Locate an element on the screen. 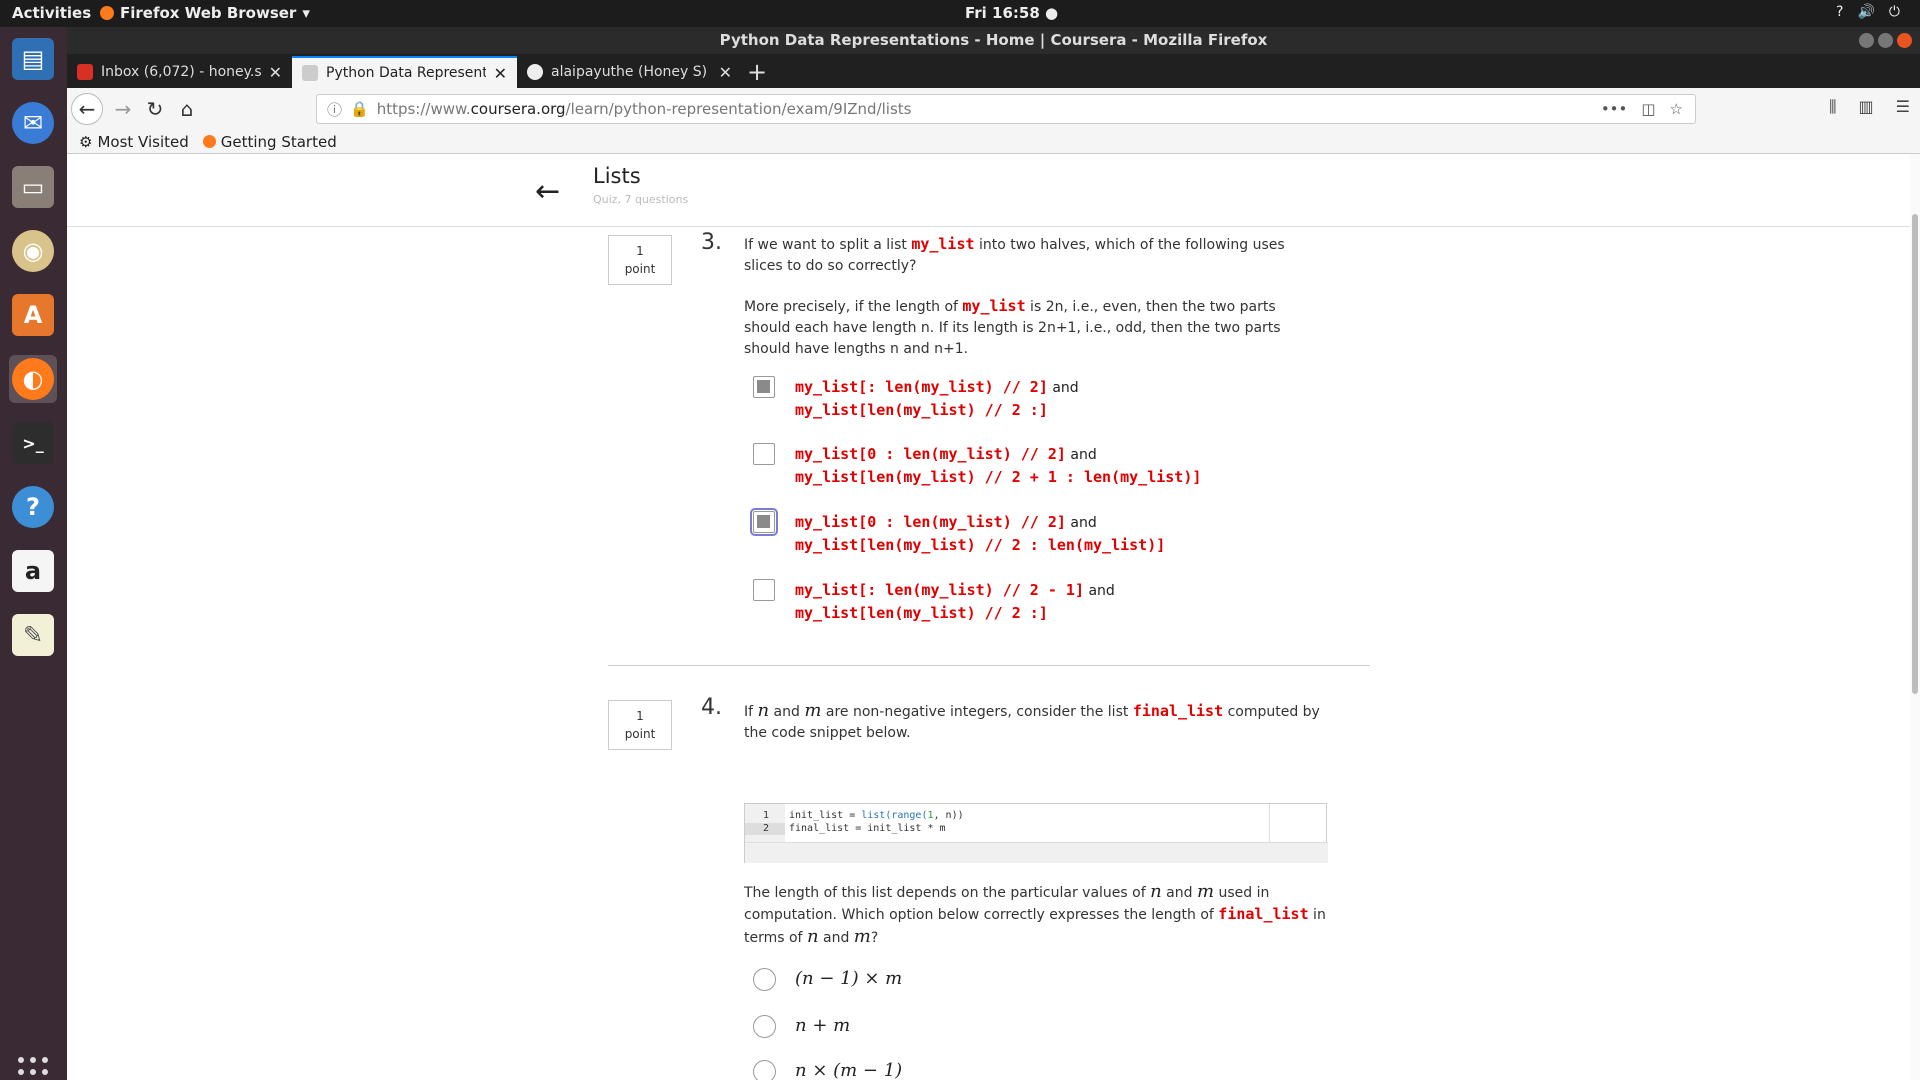  q3-number: 3. is located at coordinates (711, 242).